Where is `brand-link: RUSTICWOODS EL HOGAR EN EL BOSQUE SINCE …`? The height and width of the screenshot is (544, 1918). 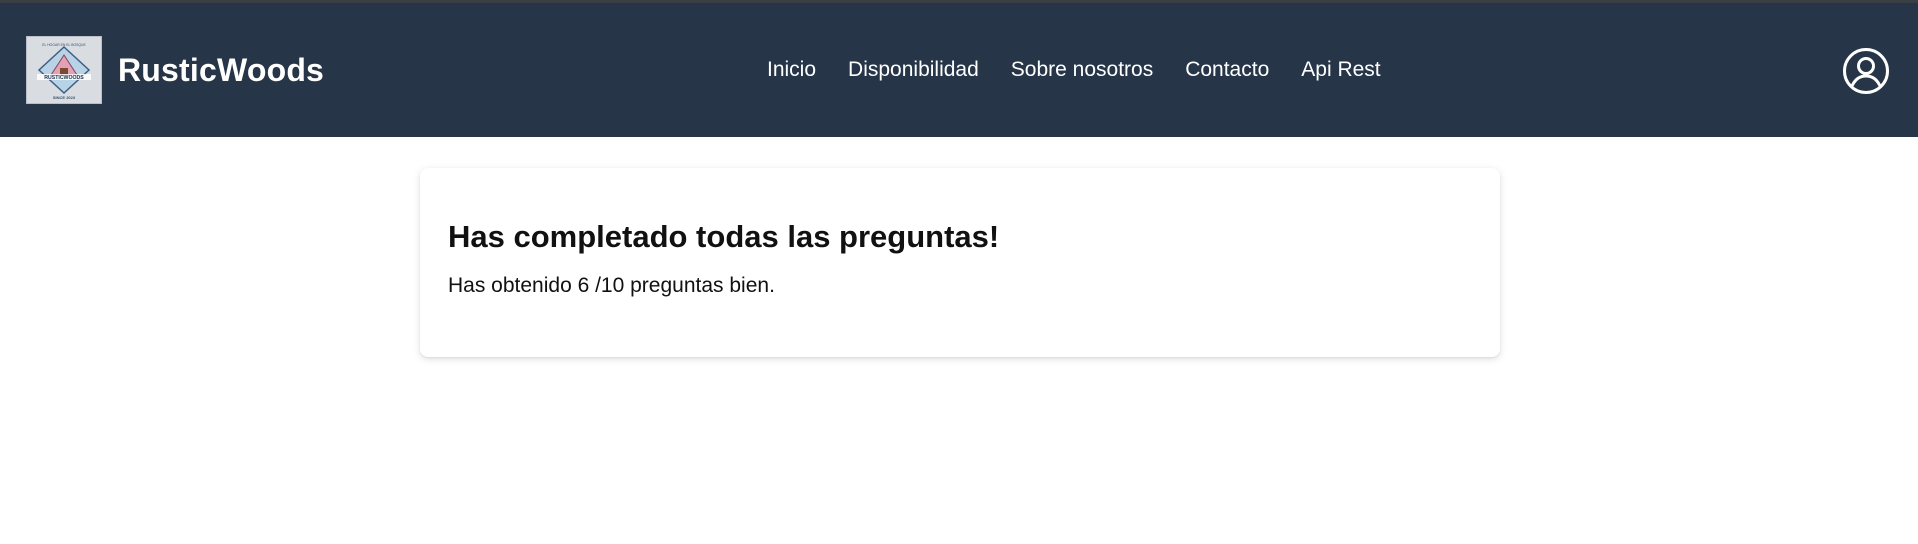 brand-link: RUSTICWOODS EL HOGAR EN EL BOSQUE SINCE … is located at coordinates (175, 70).